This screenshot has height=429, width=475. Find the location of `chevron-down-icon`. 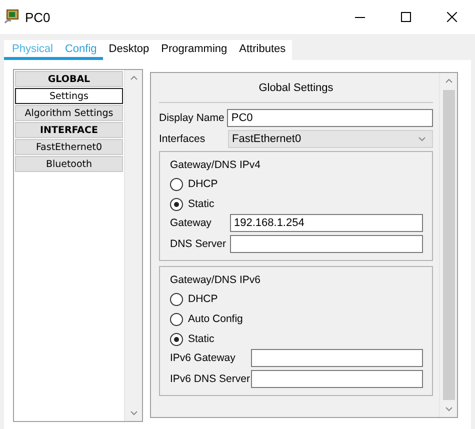

chevron-down-icon is located at coordinates (422, 139).